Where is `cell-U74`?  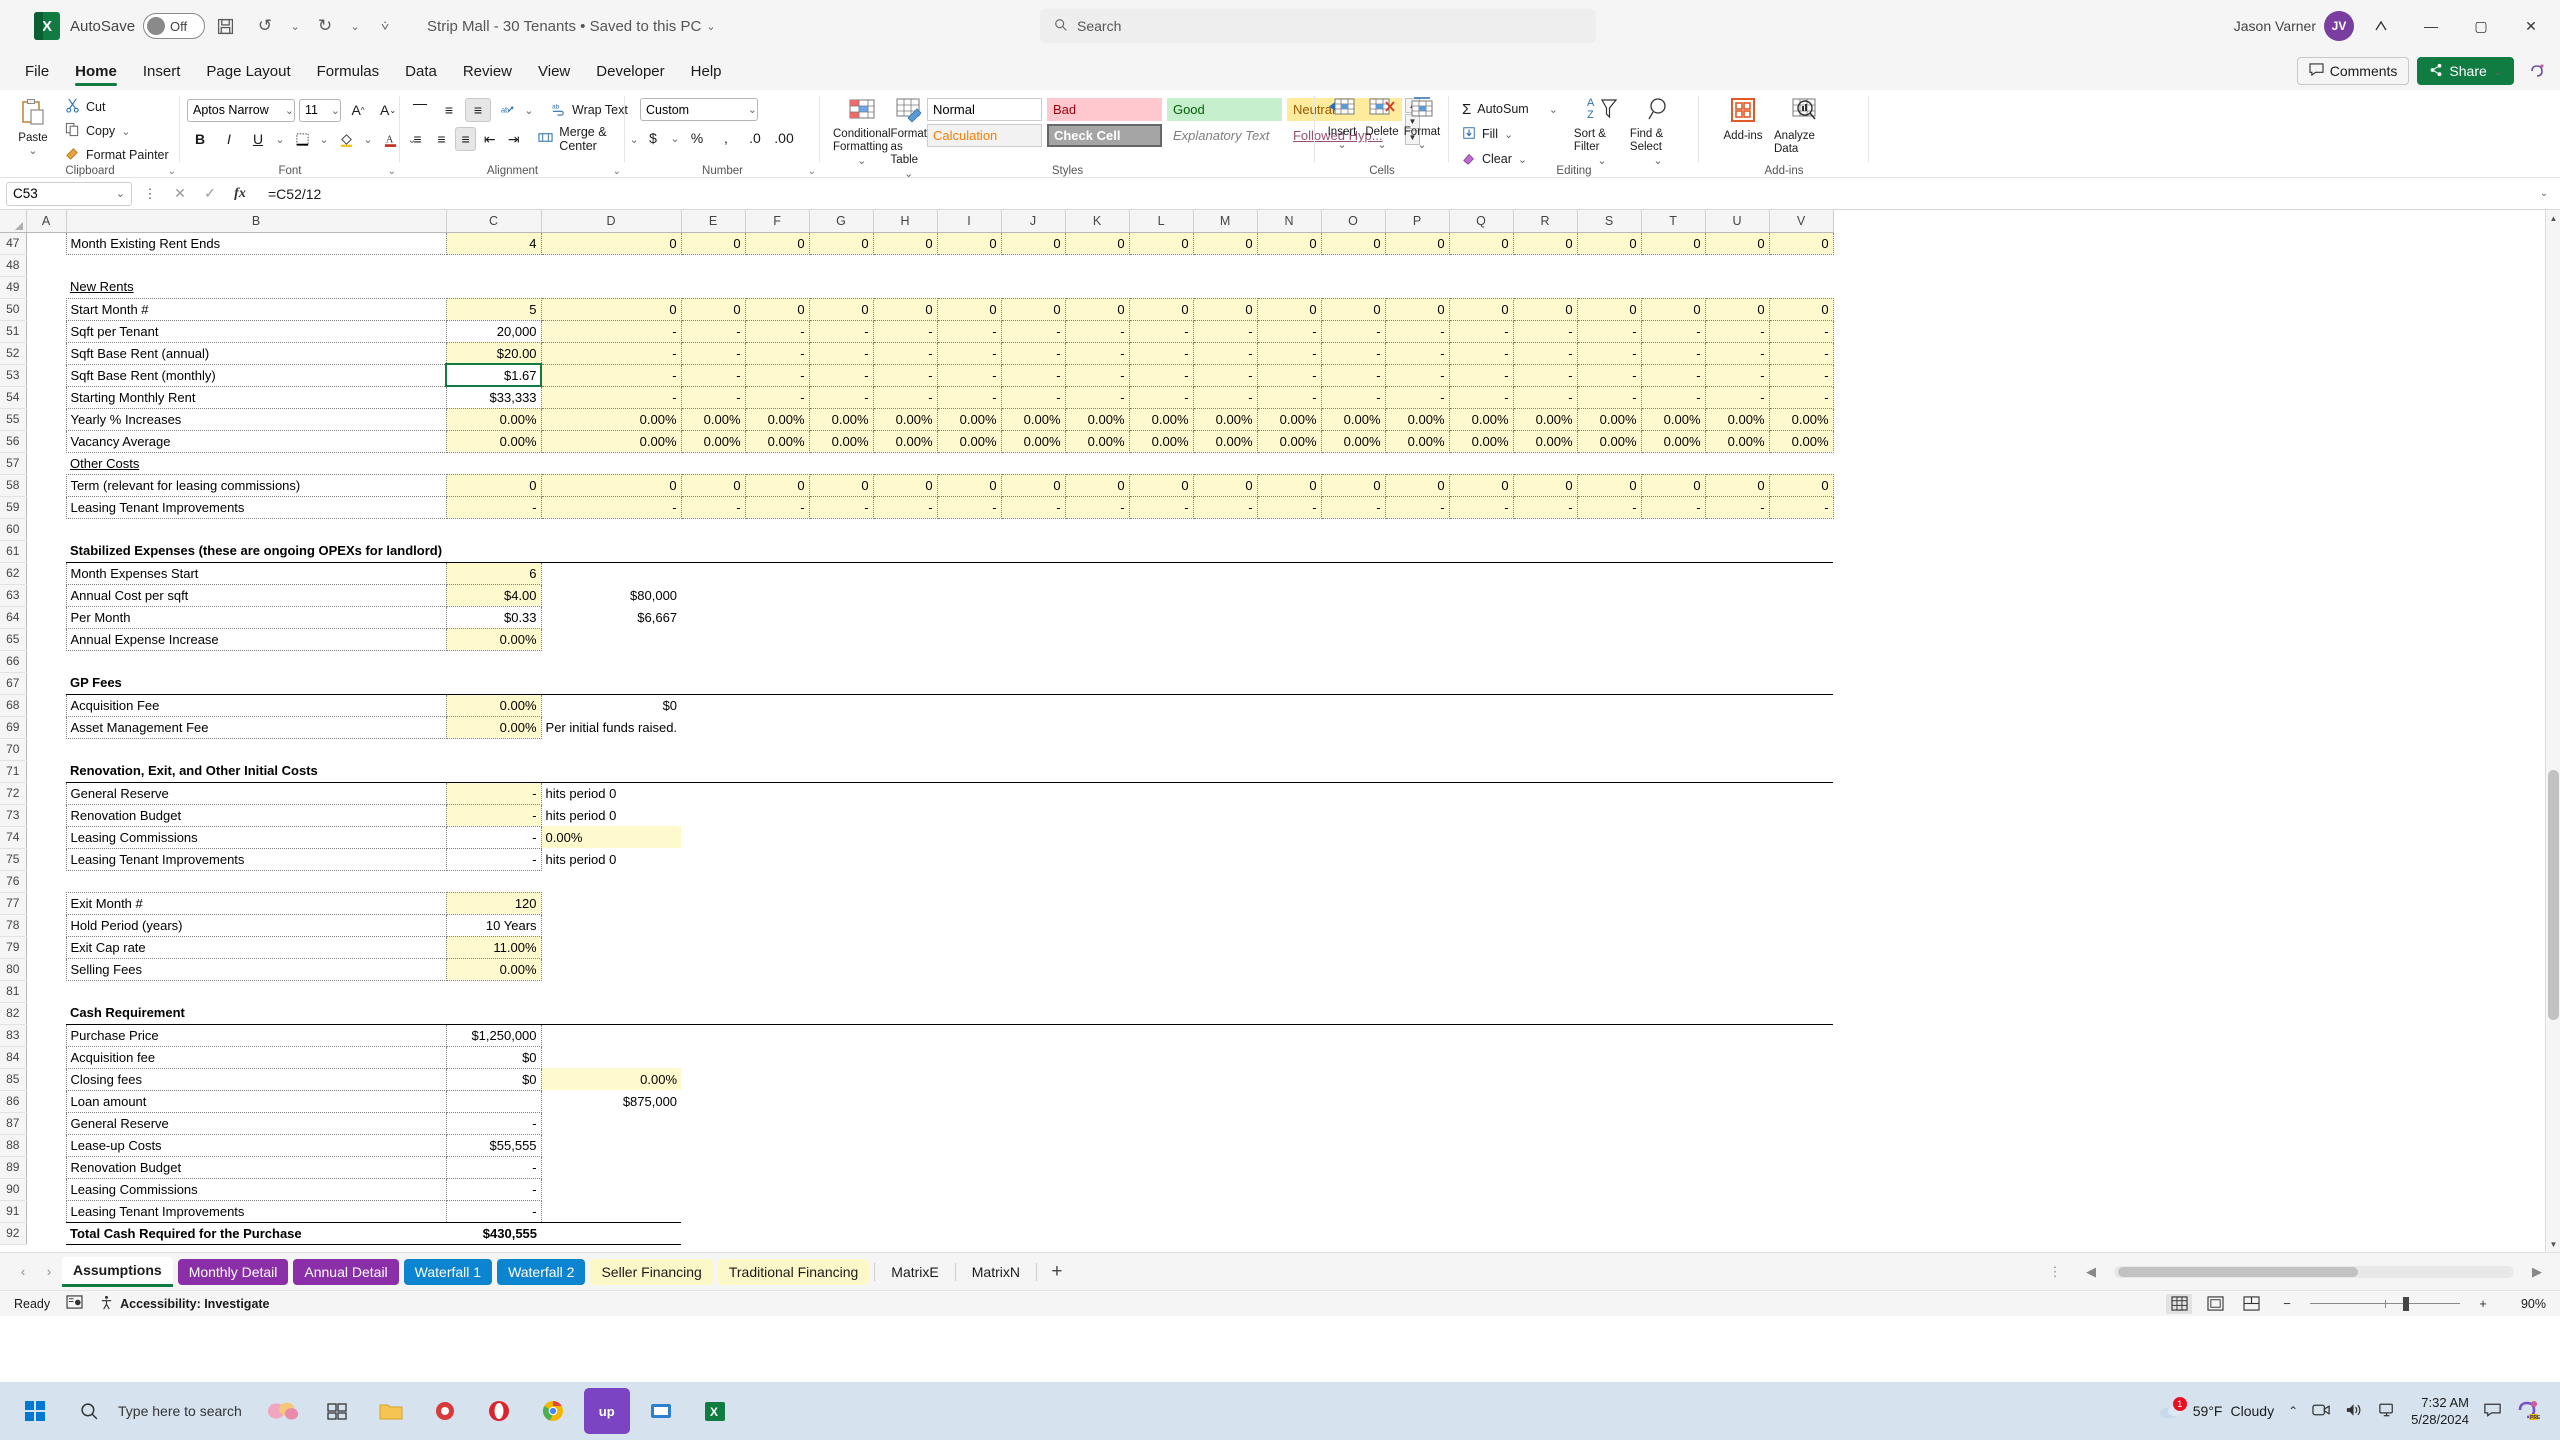
cell-U74 is located at coordinates (1737, 837).